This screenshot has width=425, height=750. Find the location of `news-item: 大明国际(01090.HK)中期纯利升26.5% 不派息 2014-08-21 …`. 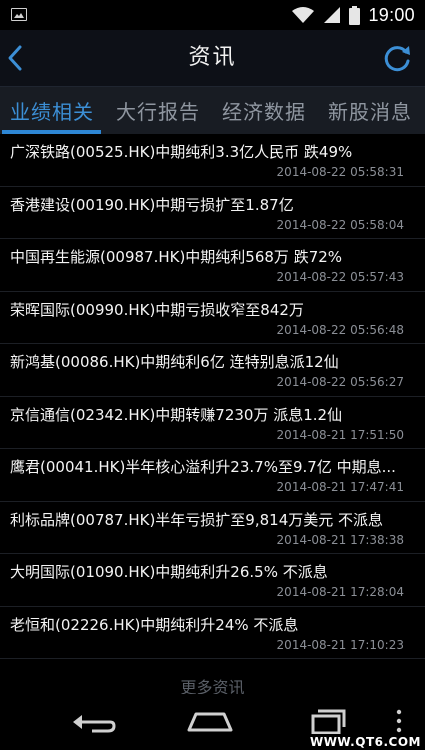

news-item: 大明国际(01090.HK)中期纯利升26.5% 不派息 2014-08-21 … is located at coordinates (212, 580).